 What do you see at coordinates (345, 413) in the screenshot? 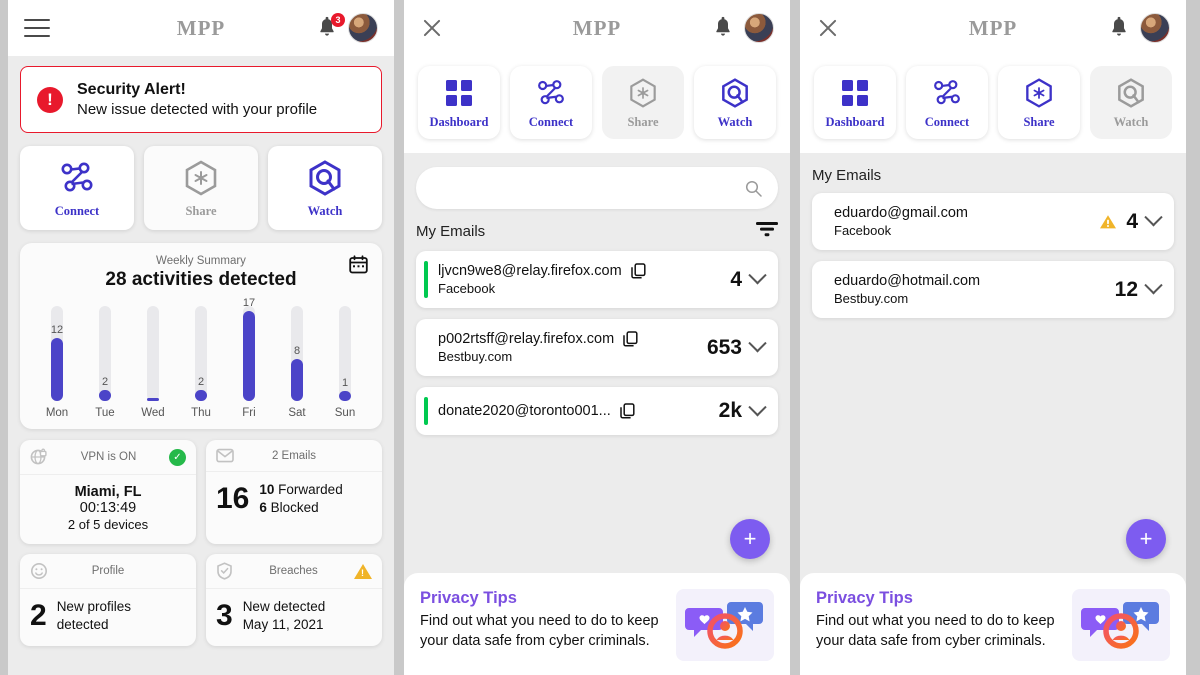
I see `bar-day-label: Sun` at bounding box center [345, 413].